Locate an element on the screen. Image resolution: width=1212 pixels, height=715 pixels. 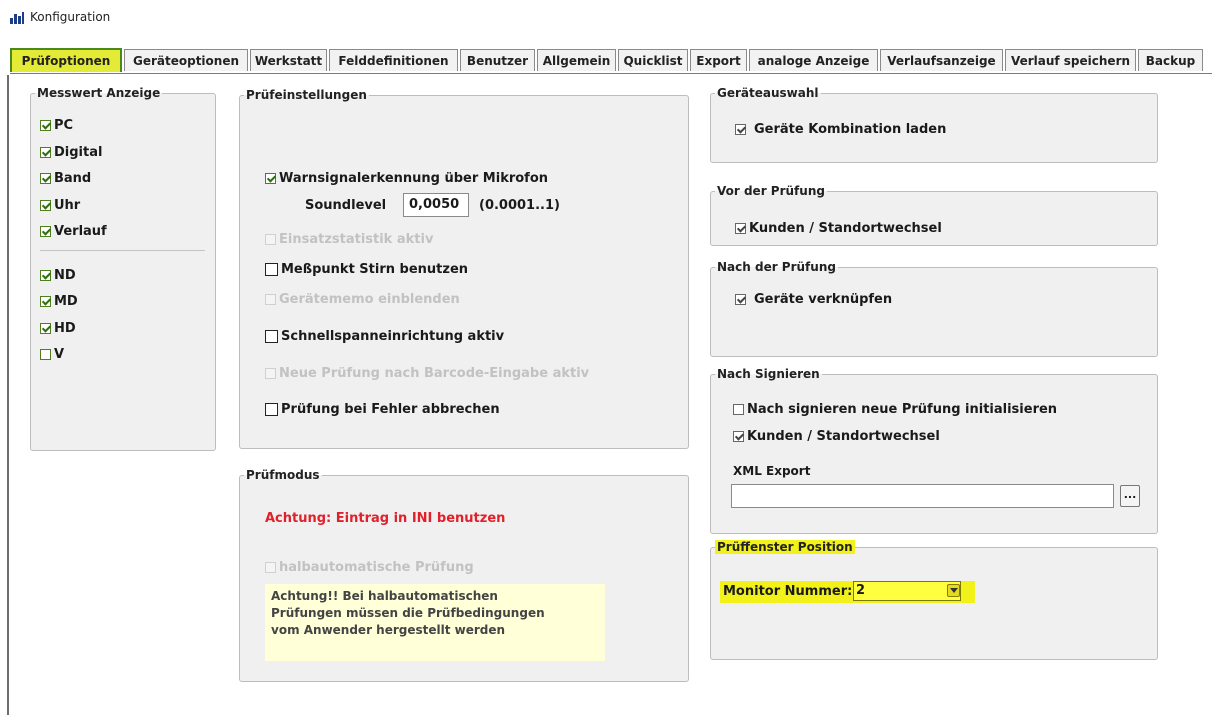
checkbox-nd: ND is located at coordinates (58, 275).